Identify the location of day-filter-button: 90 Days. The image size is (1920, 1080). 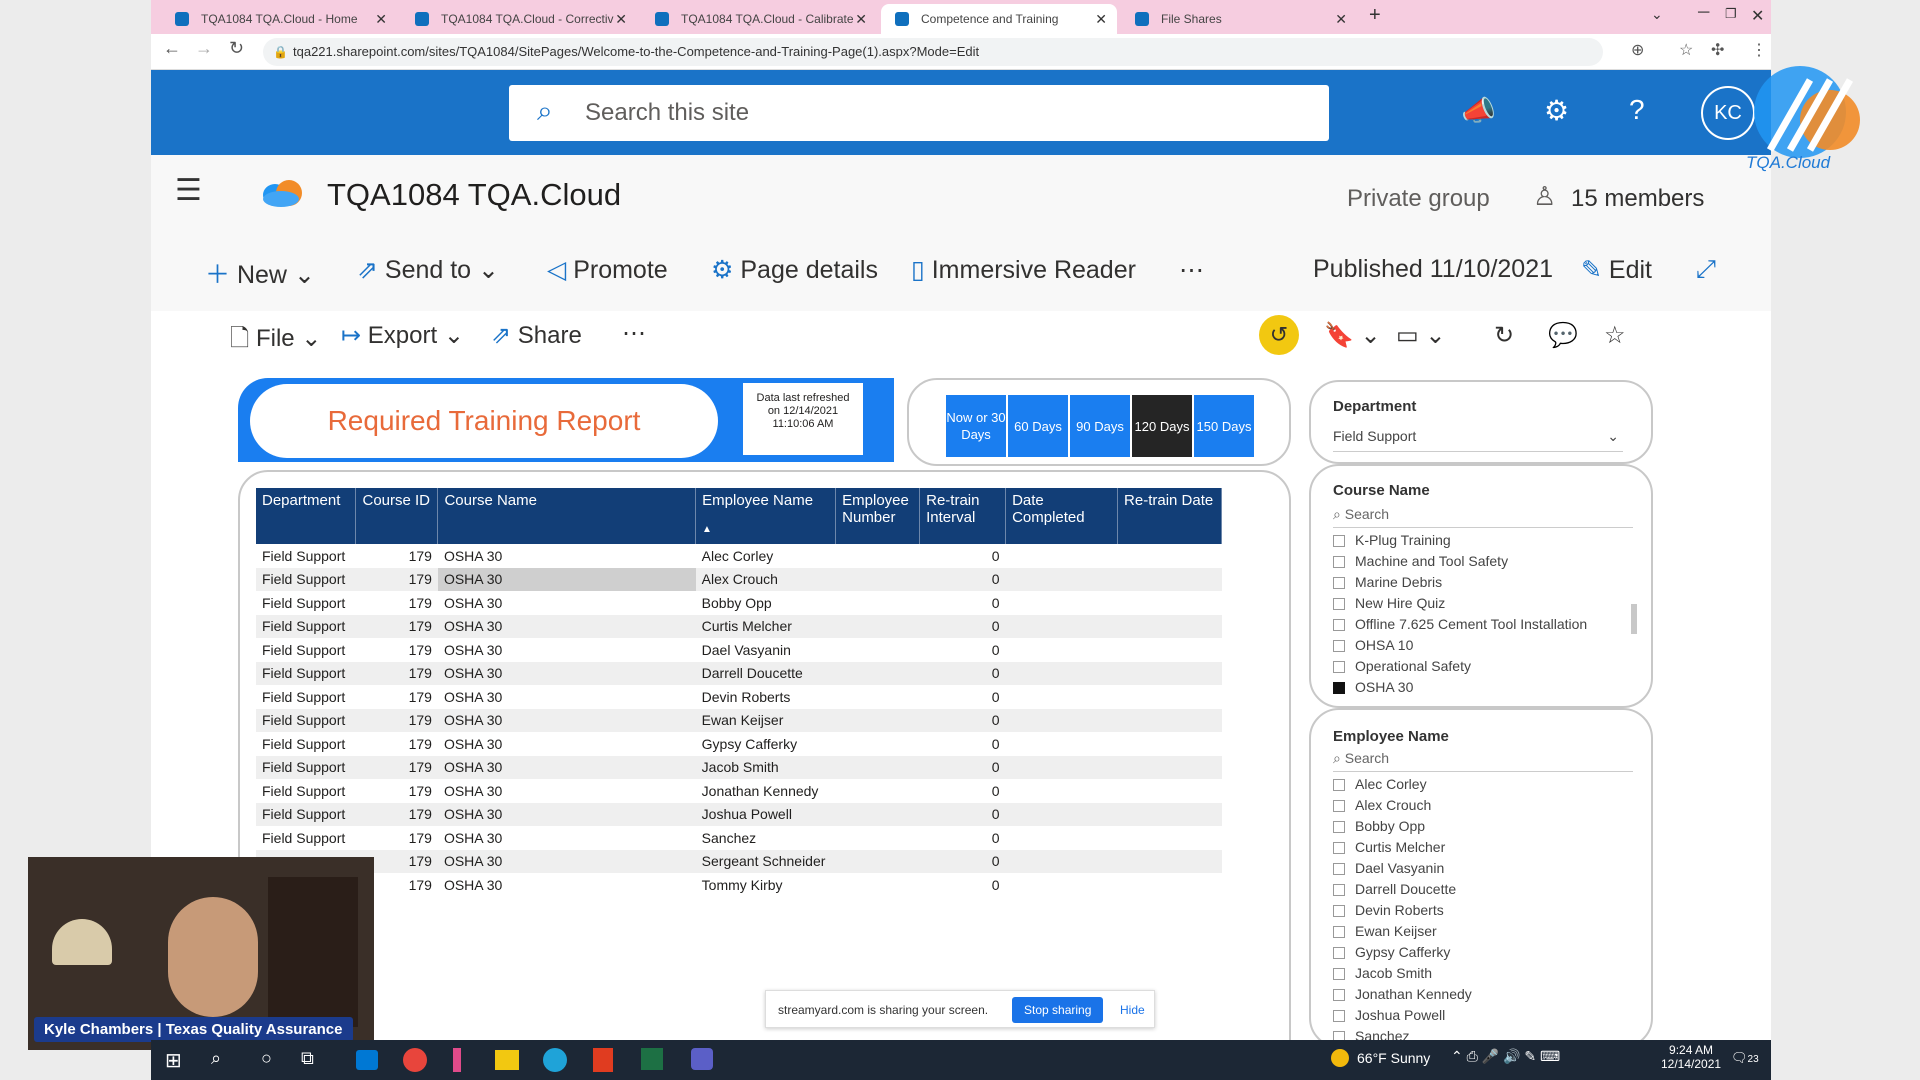
(1100, 426).